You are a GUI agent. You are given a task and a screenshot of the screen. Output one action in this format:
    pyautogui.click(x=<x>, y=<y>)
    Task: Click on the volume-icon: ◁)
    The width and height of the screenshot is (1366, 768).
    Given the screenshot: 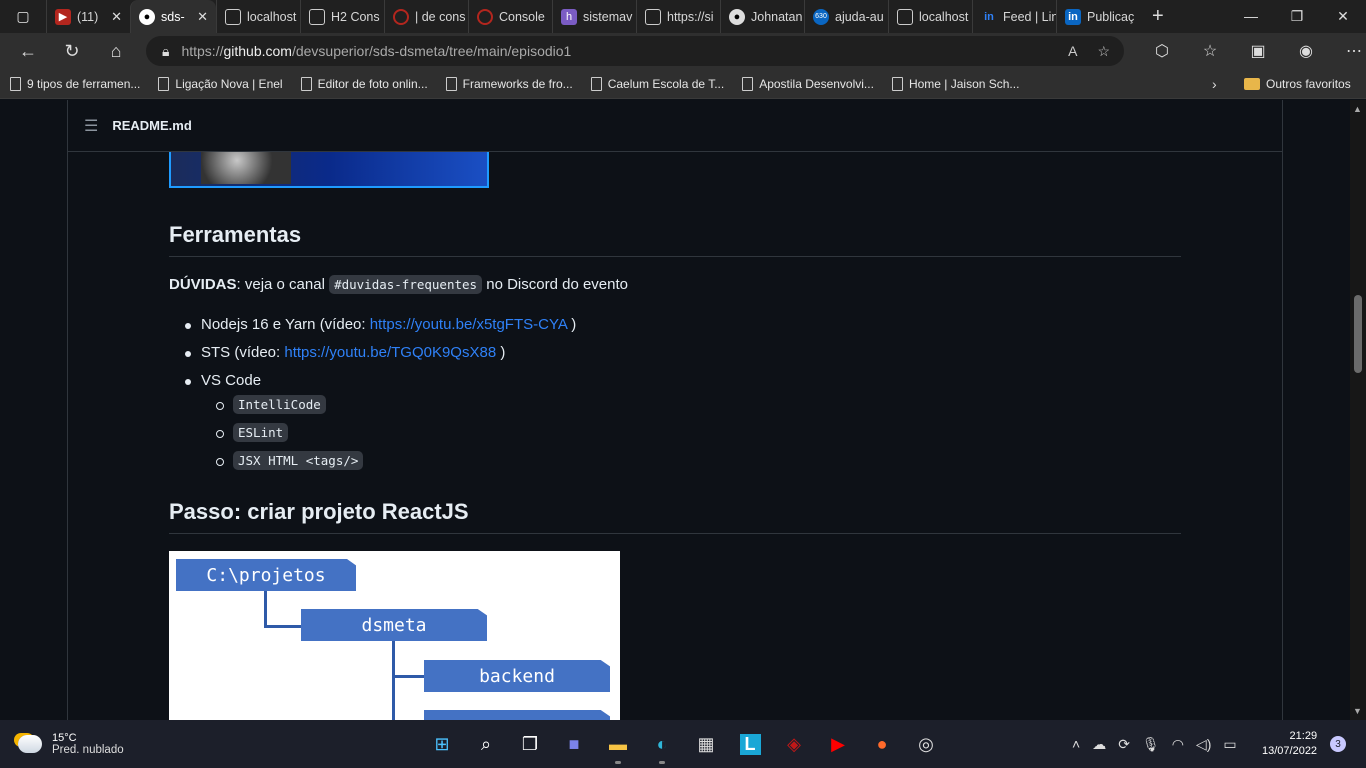 What is the action you would take?
    pyautogui.click(x=1203, y=744)
    